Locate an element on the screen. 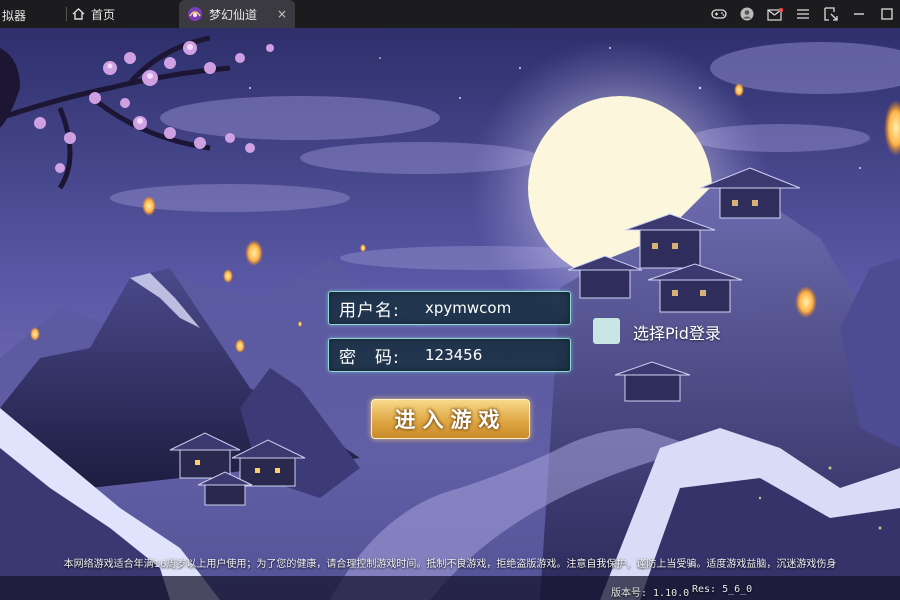 Image resolution: width=900 pixels, height=600 pixels. tab-game-label: 梦幻仙道 is located at coordinates (233, 14).